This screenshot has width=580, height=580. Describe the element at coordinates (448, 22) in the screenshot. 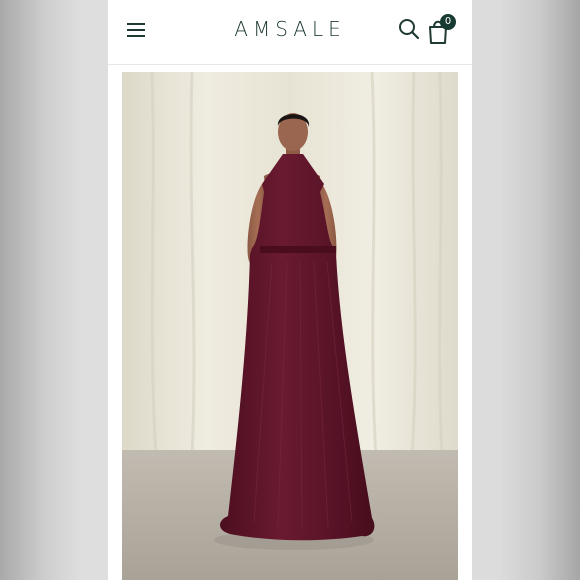

I see `cart-count-badge: 0` at that location.